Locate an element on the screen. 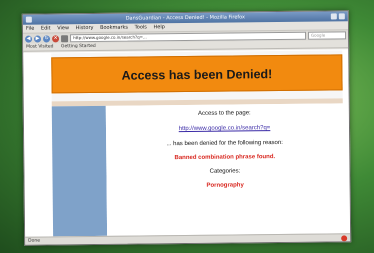  denied-banner: Access has been Denied! is located at coordinates (197, 74).